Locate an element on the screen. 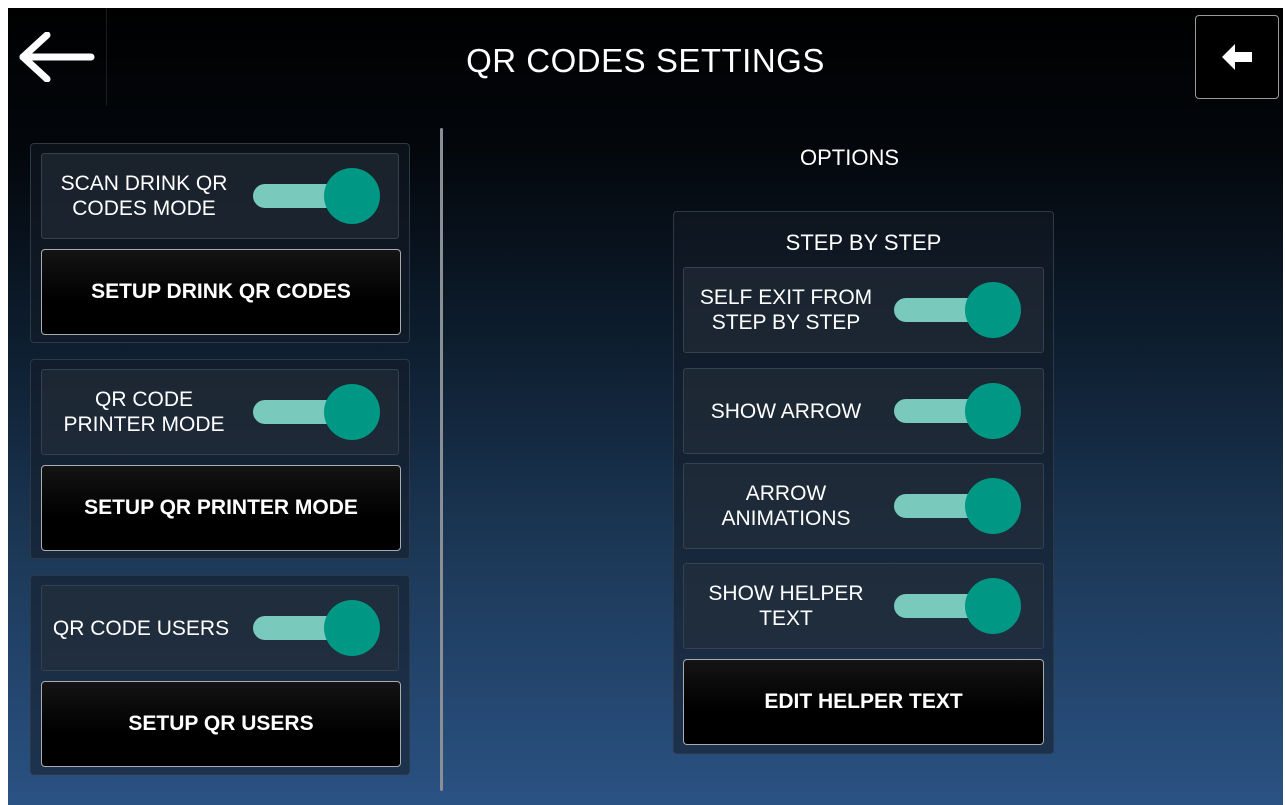  show-arrow-toggle is located at coordinates (957, 411).